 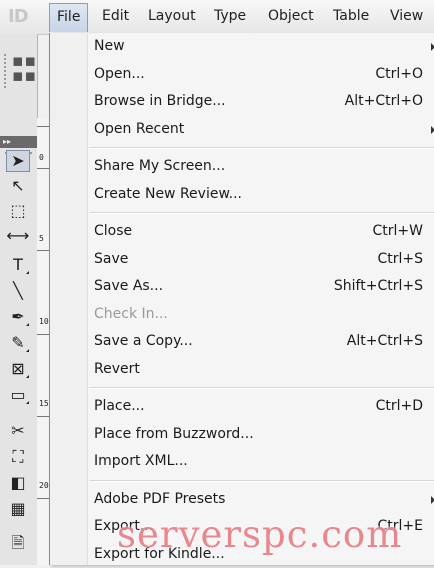 What do you see at coordinates (18, 431) in the screenshot?
I see `scissors-tool-icon: ✂` at bounding box center [18, 431].